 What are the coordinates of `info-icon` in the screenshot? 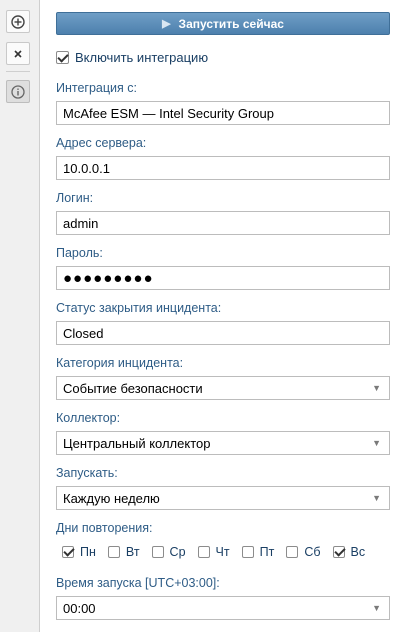 It's located at (18, 91).